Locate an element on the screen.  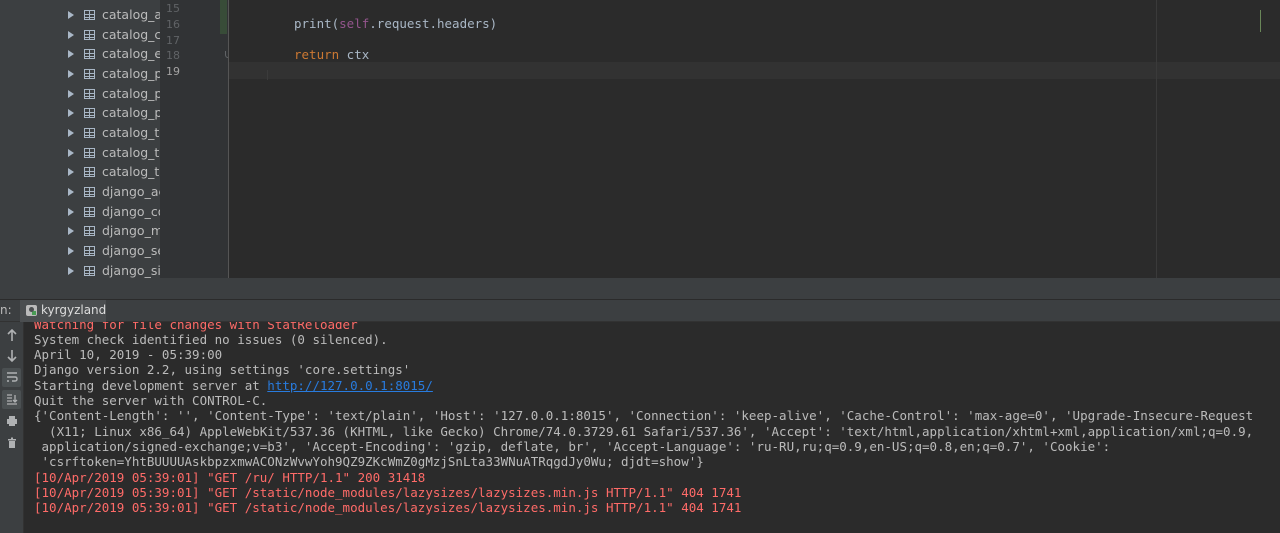
console-line: Quit the server with CONTROL-C. is located at coordinates (151, 400).